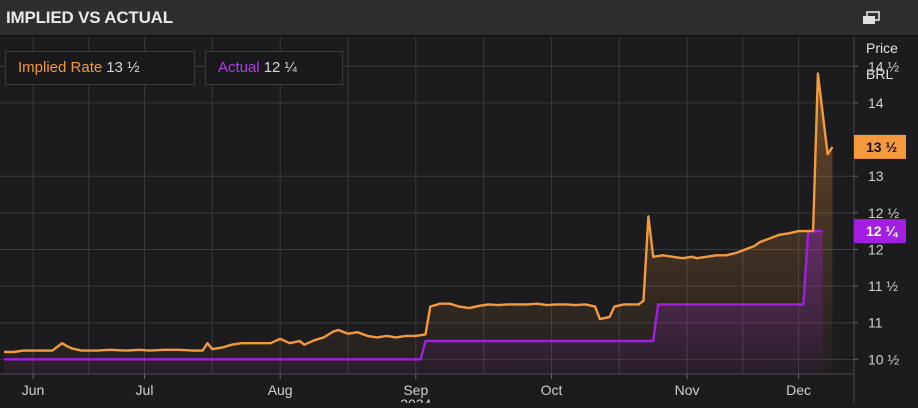 The height and width of the screenshot is (408, 918). Describe the element at coordinates (883, 359) in the screenshot. I see `y-tick-label: 10 ½` at that location.